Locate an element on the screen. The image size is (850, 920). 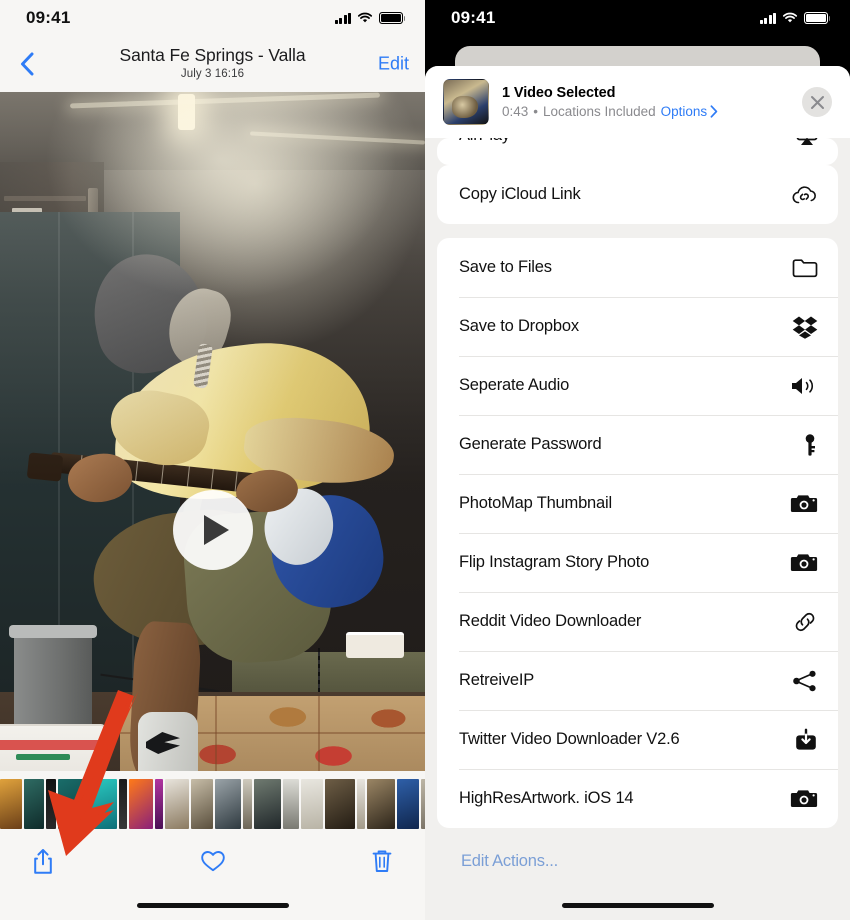
locations-included-label: Locations Included is located at coordinates (599, 111).